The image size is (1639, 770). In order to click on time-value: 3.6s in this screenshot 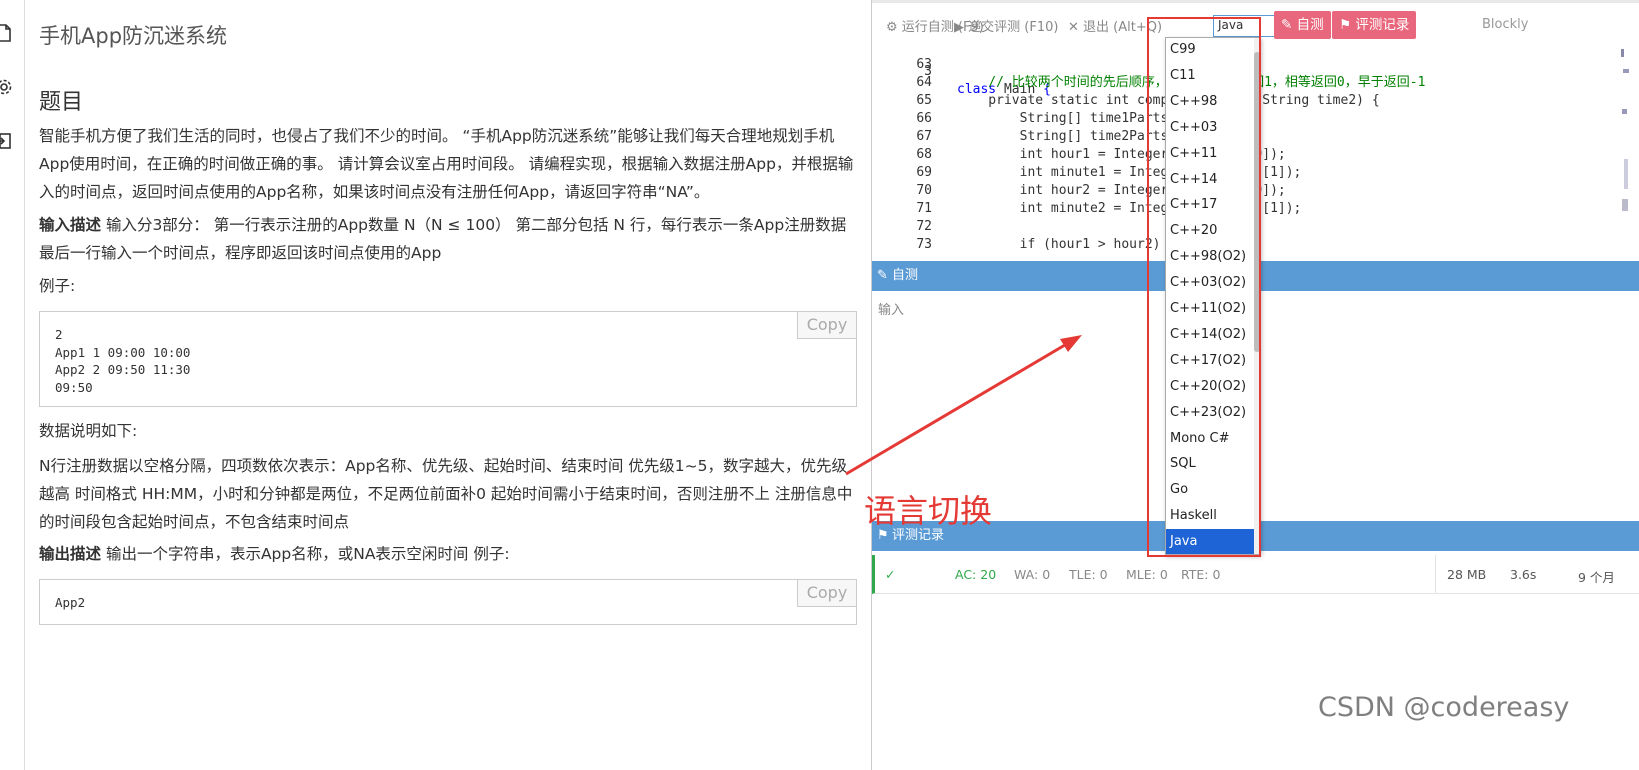, I will do `click(1523, 574)`.